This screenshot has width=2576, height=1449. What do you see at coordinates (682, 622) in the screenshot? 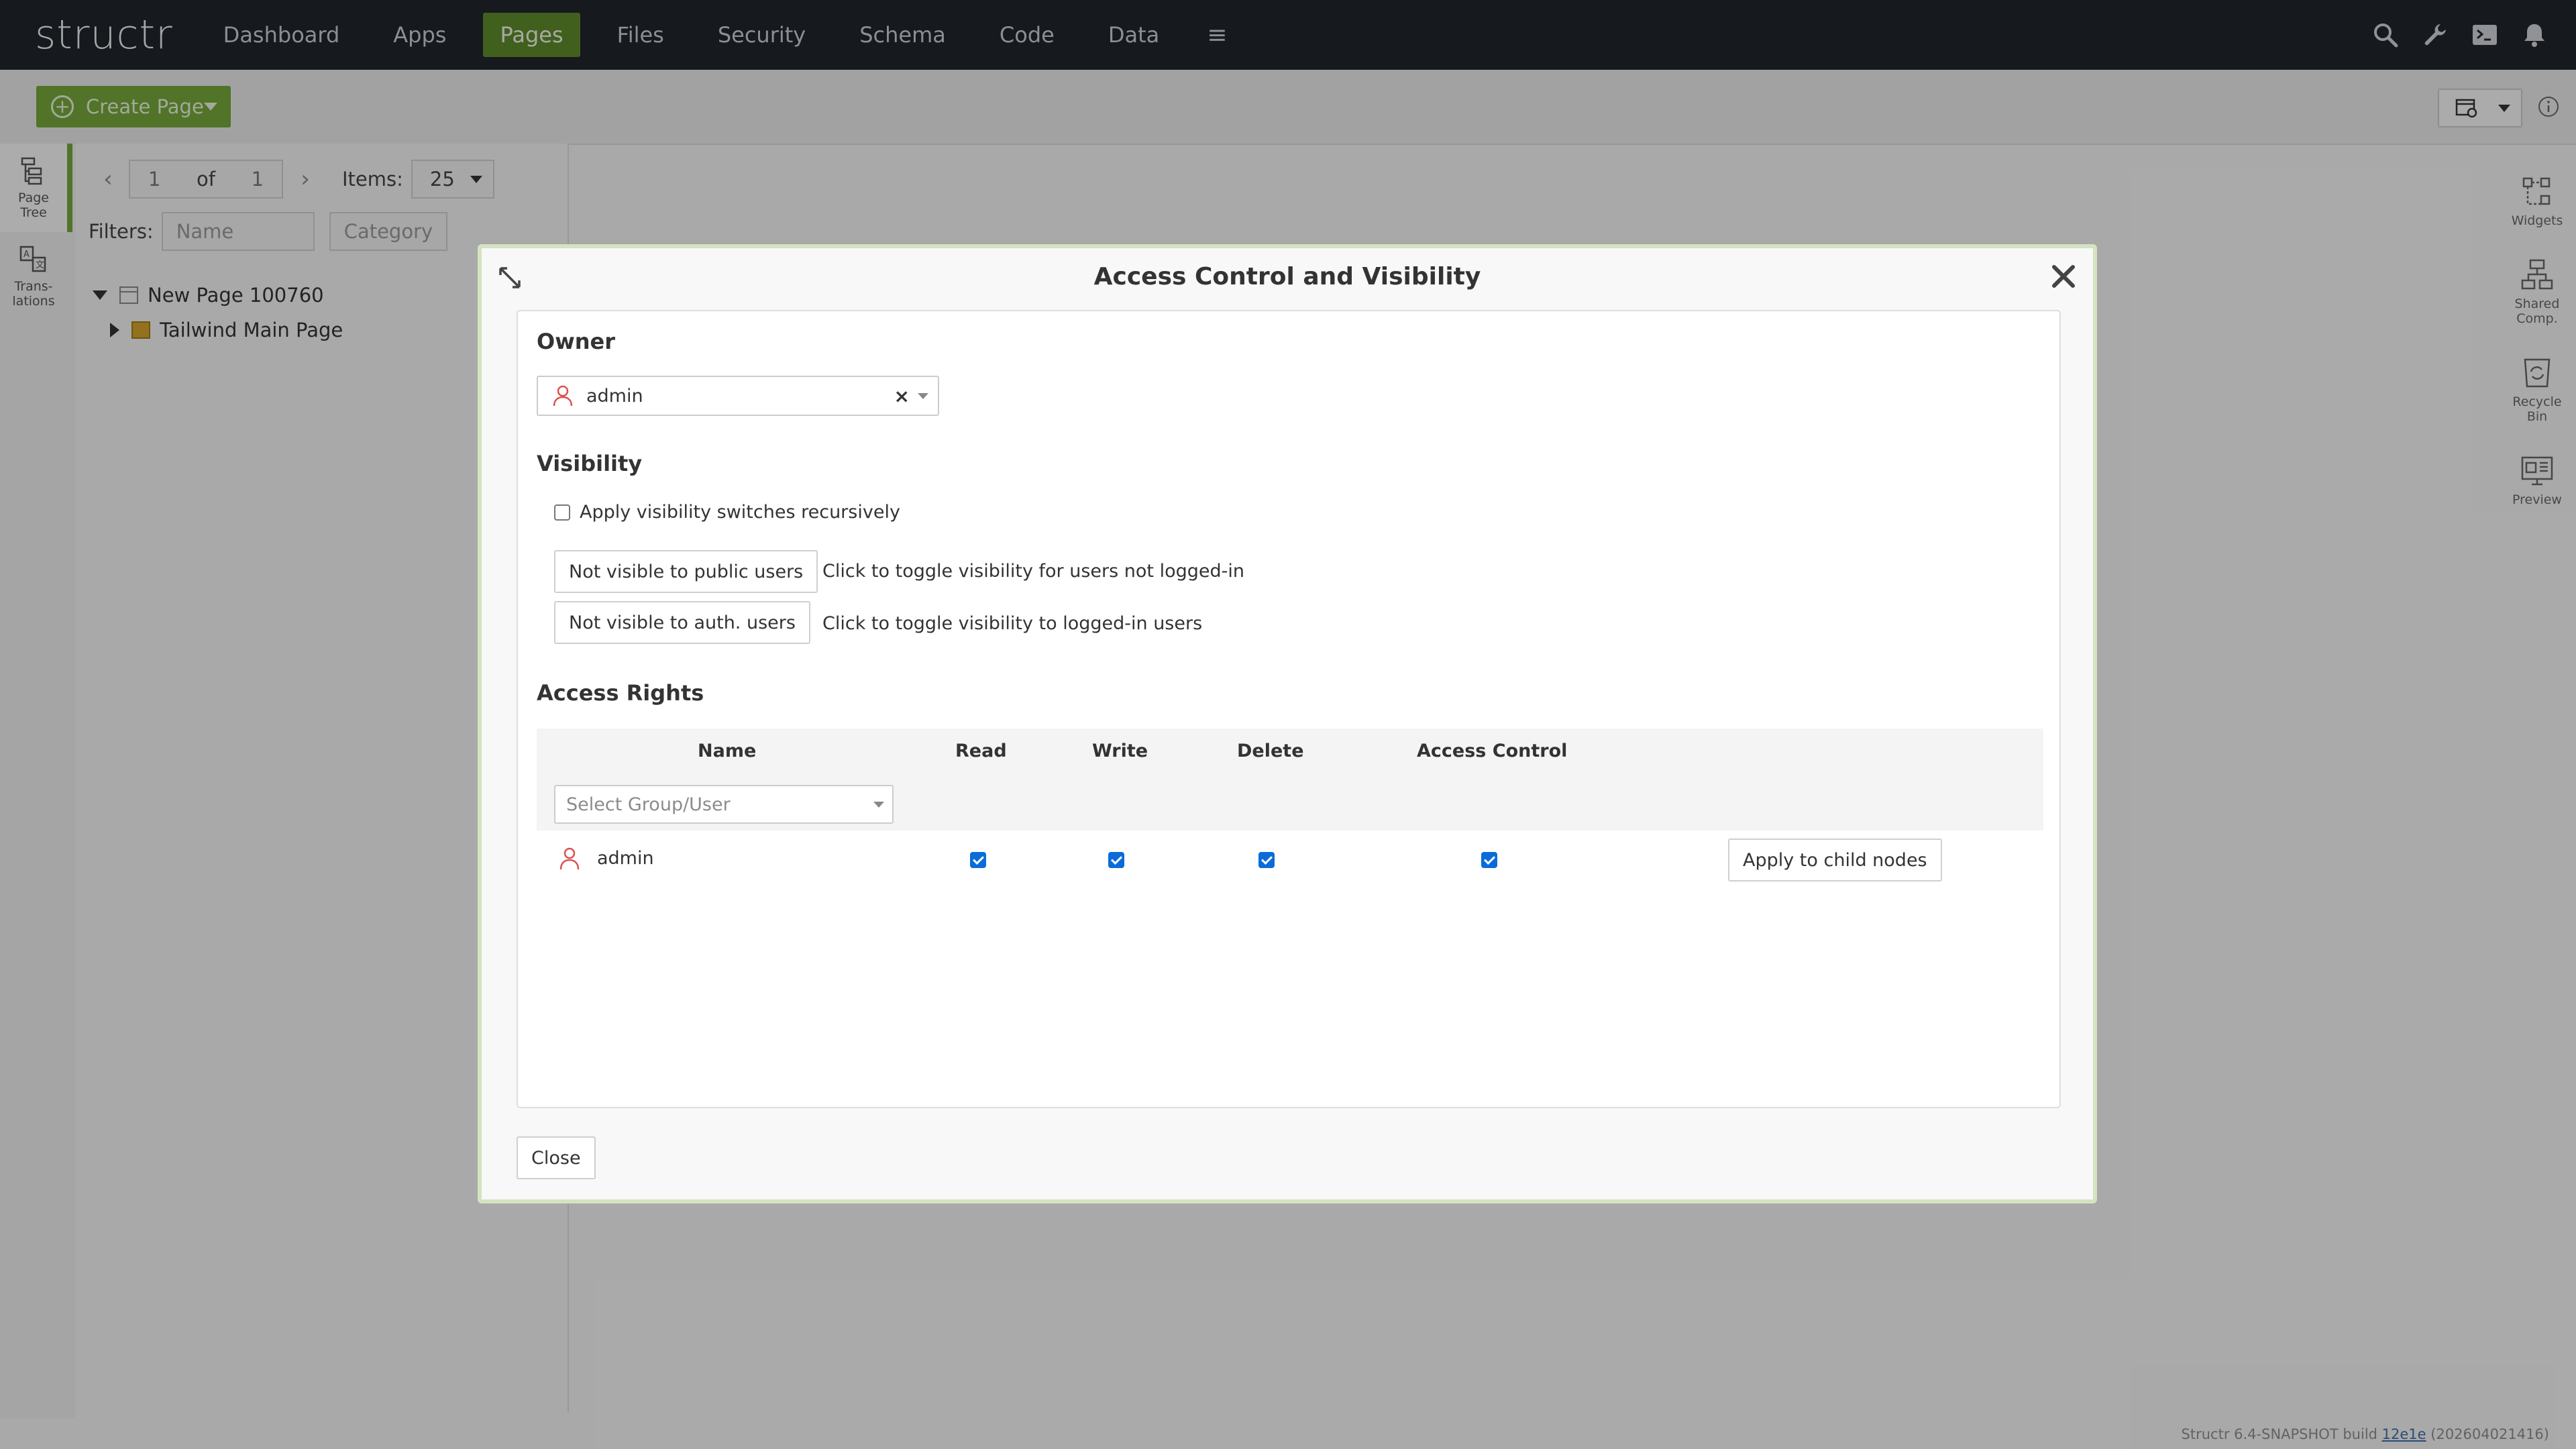
I see `toggle-auth-visibility-button: Not visible to auth. users` at bounding box center [682, 622].